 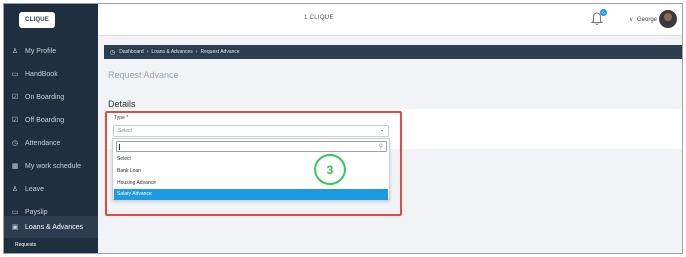 What do you see at coordinates (15, 212) in the screenshot?
I see `folder-icon: ▭` at bounding box center [15, 212].